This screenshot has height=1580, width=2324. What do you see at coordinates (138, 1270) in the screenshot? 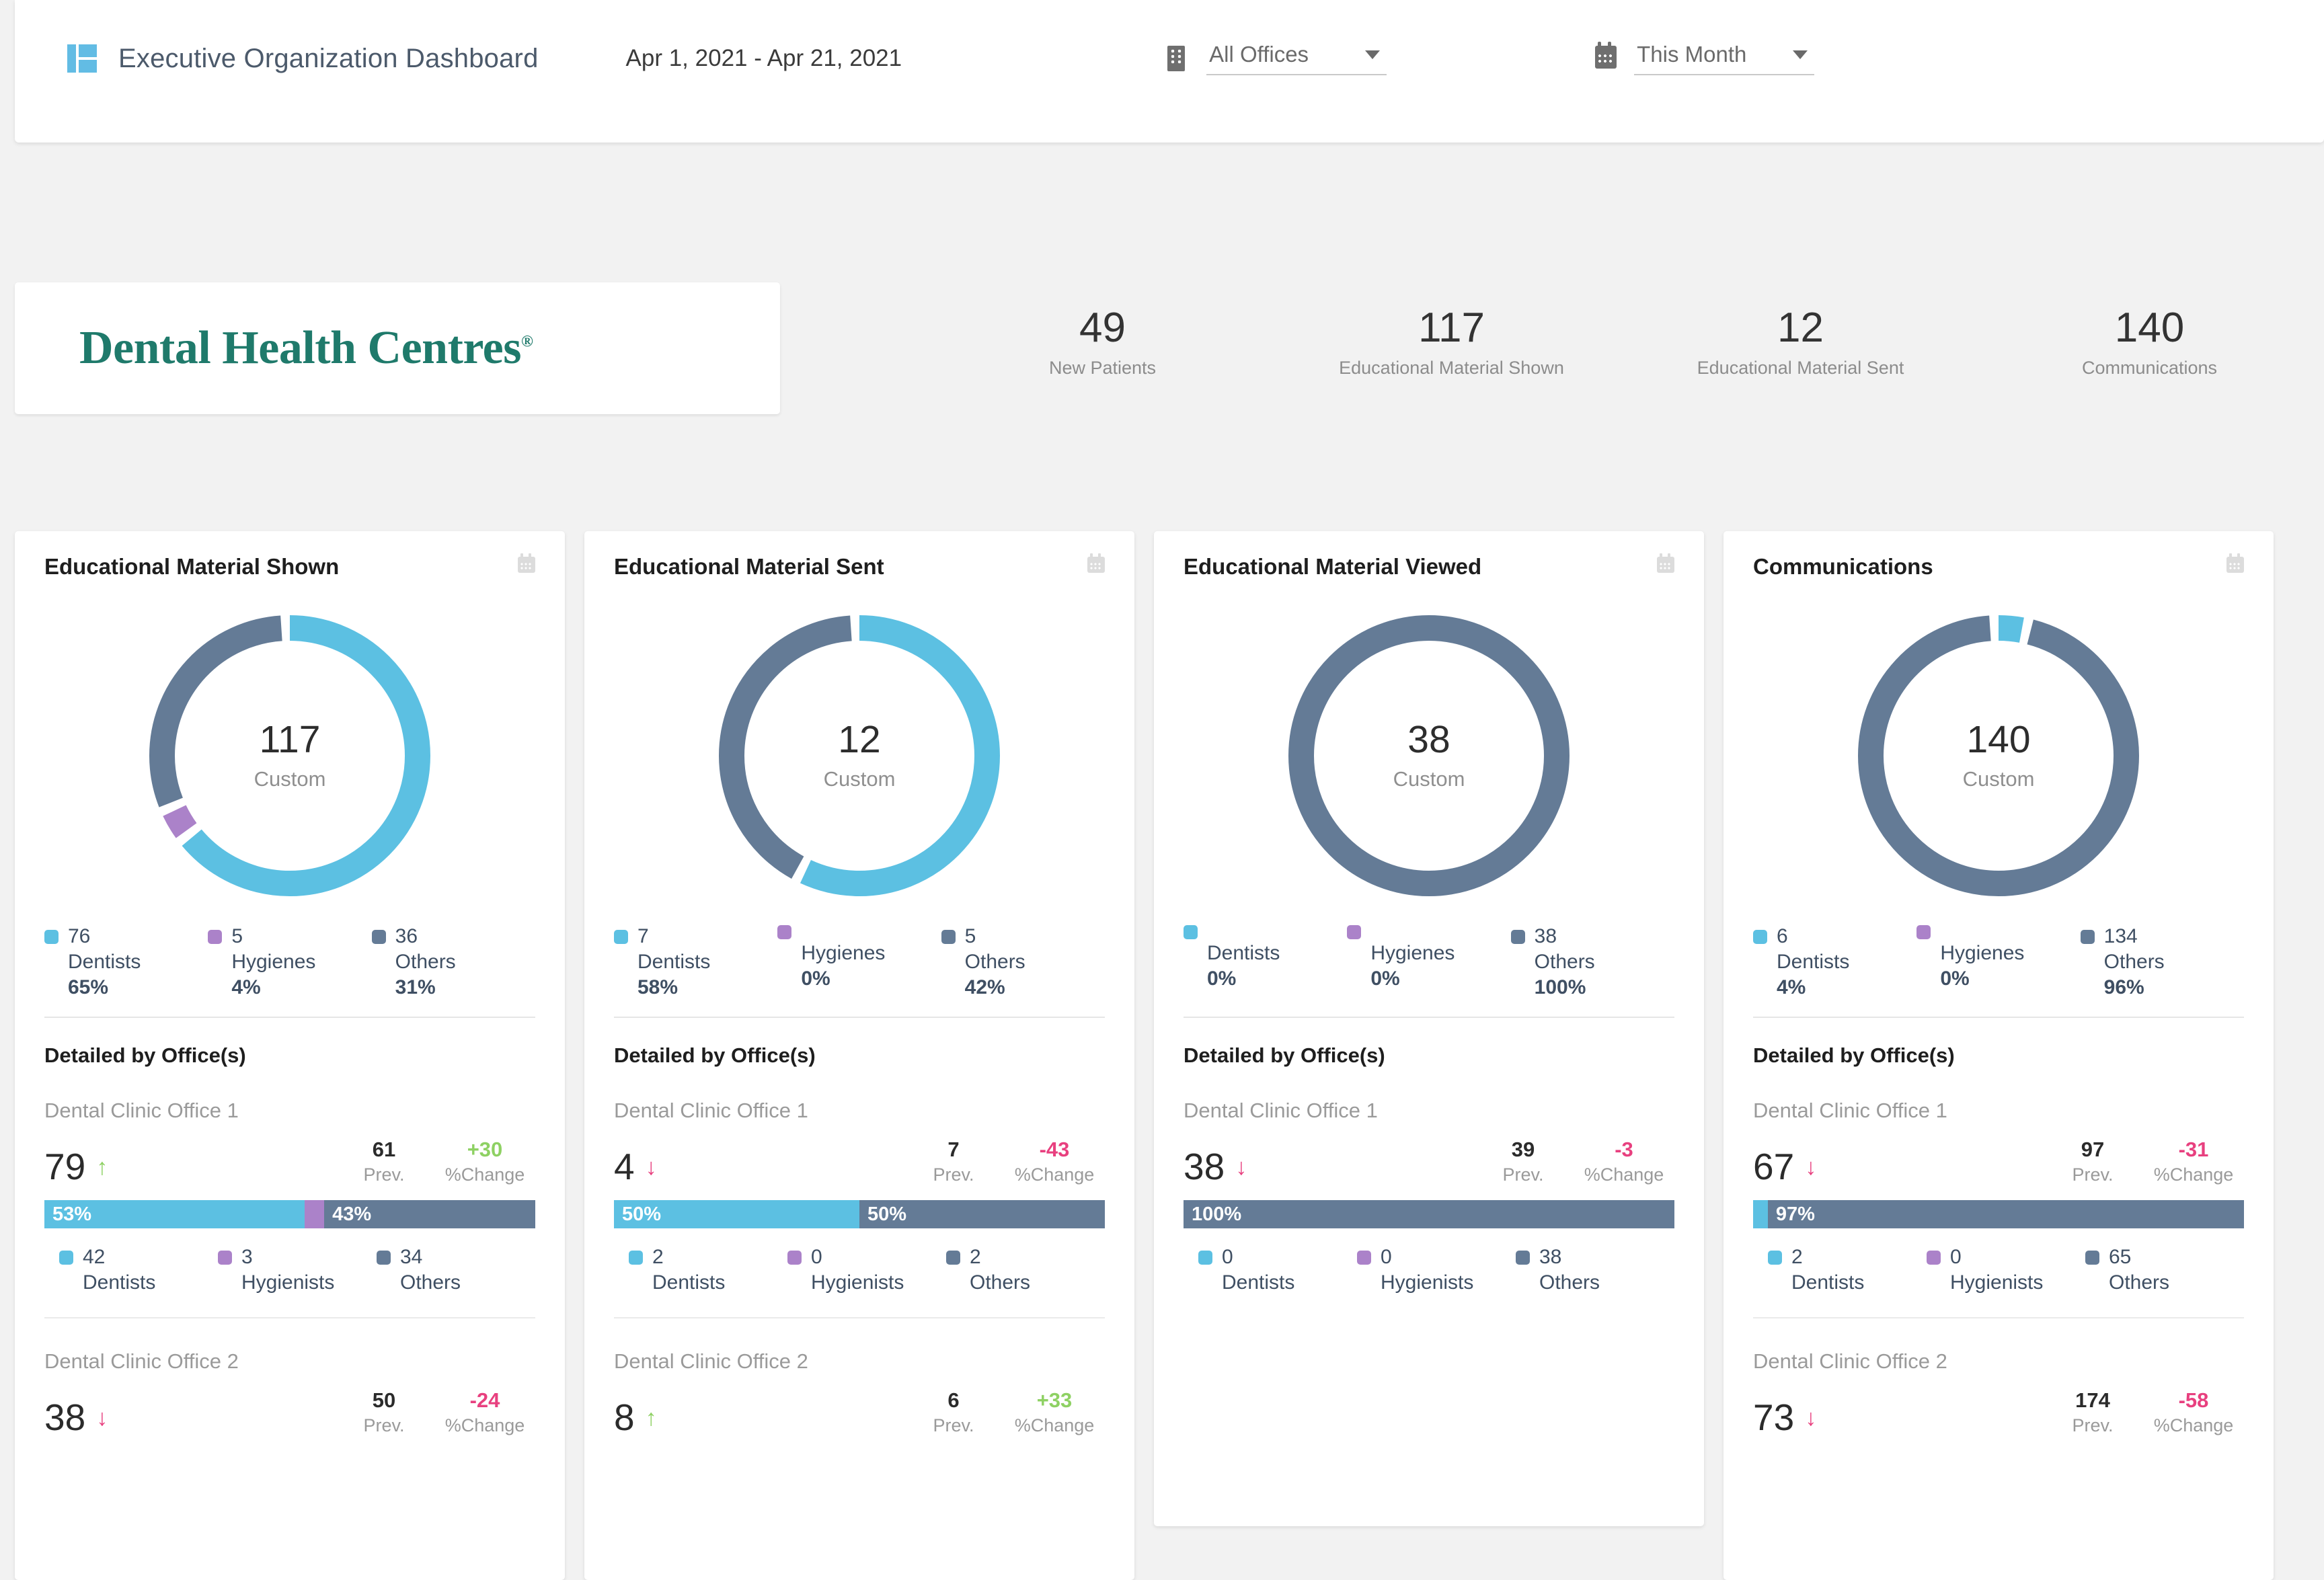
I see `office-legend-item: 42 Dentists` at bounding box center [138, 1270].